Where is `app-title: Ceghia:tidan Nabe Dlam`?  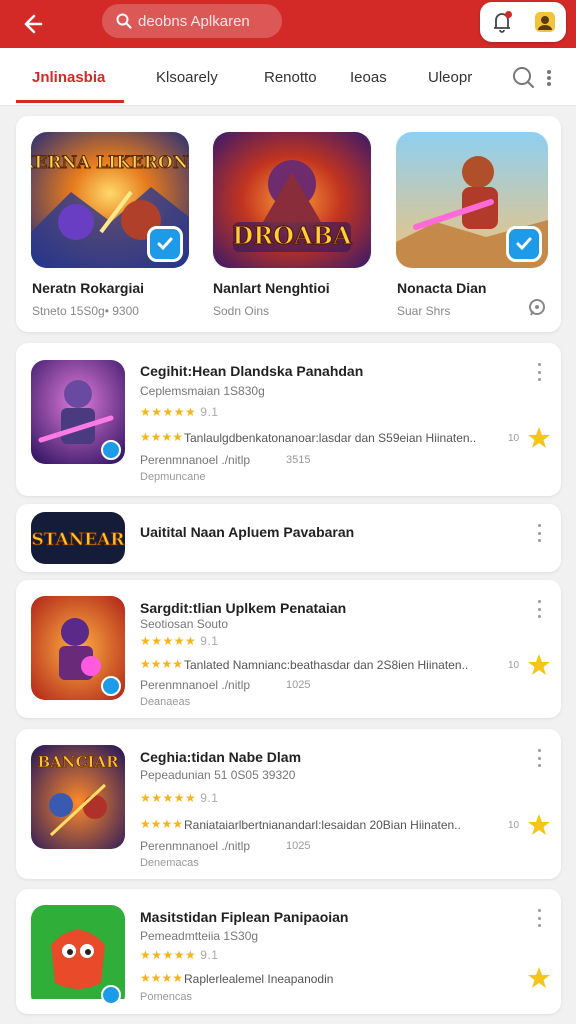
app-title: Ceghia:tidan Nabe Dlam is located at coordinates (220, 757).